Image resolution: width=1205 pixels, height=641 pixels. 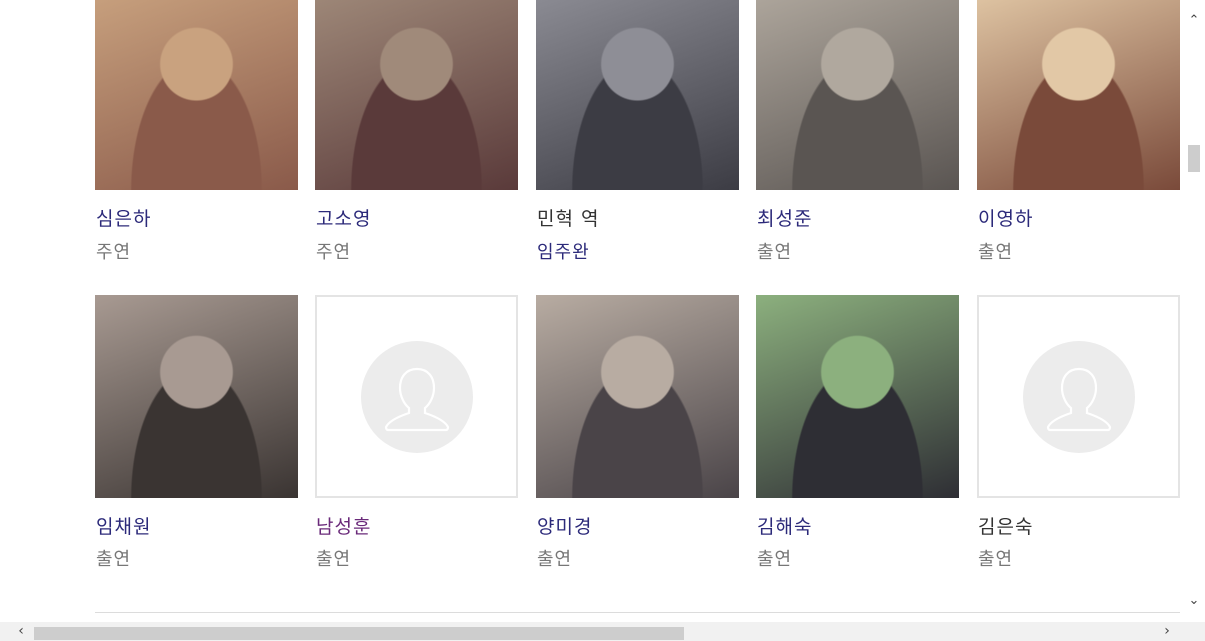 I want to click on vertical-scrollbar: ⌃ ⌄, so click(x=1194, y=311).